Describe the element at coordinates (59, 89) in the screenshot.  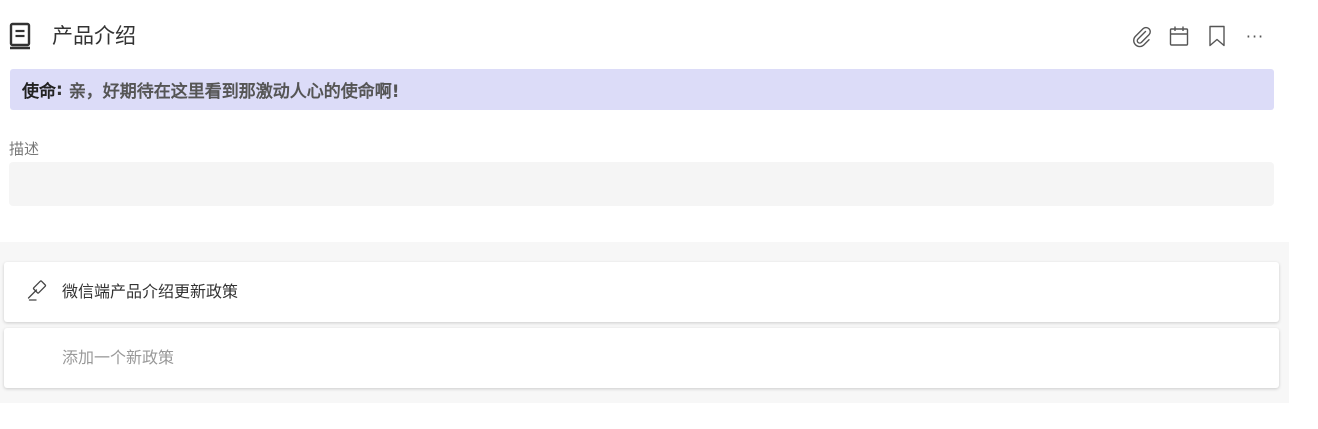
I see `mission-colon: :` at that location.